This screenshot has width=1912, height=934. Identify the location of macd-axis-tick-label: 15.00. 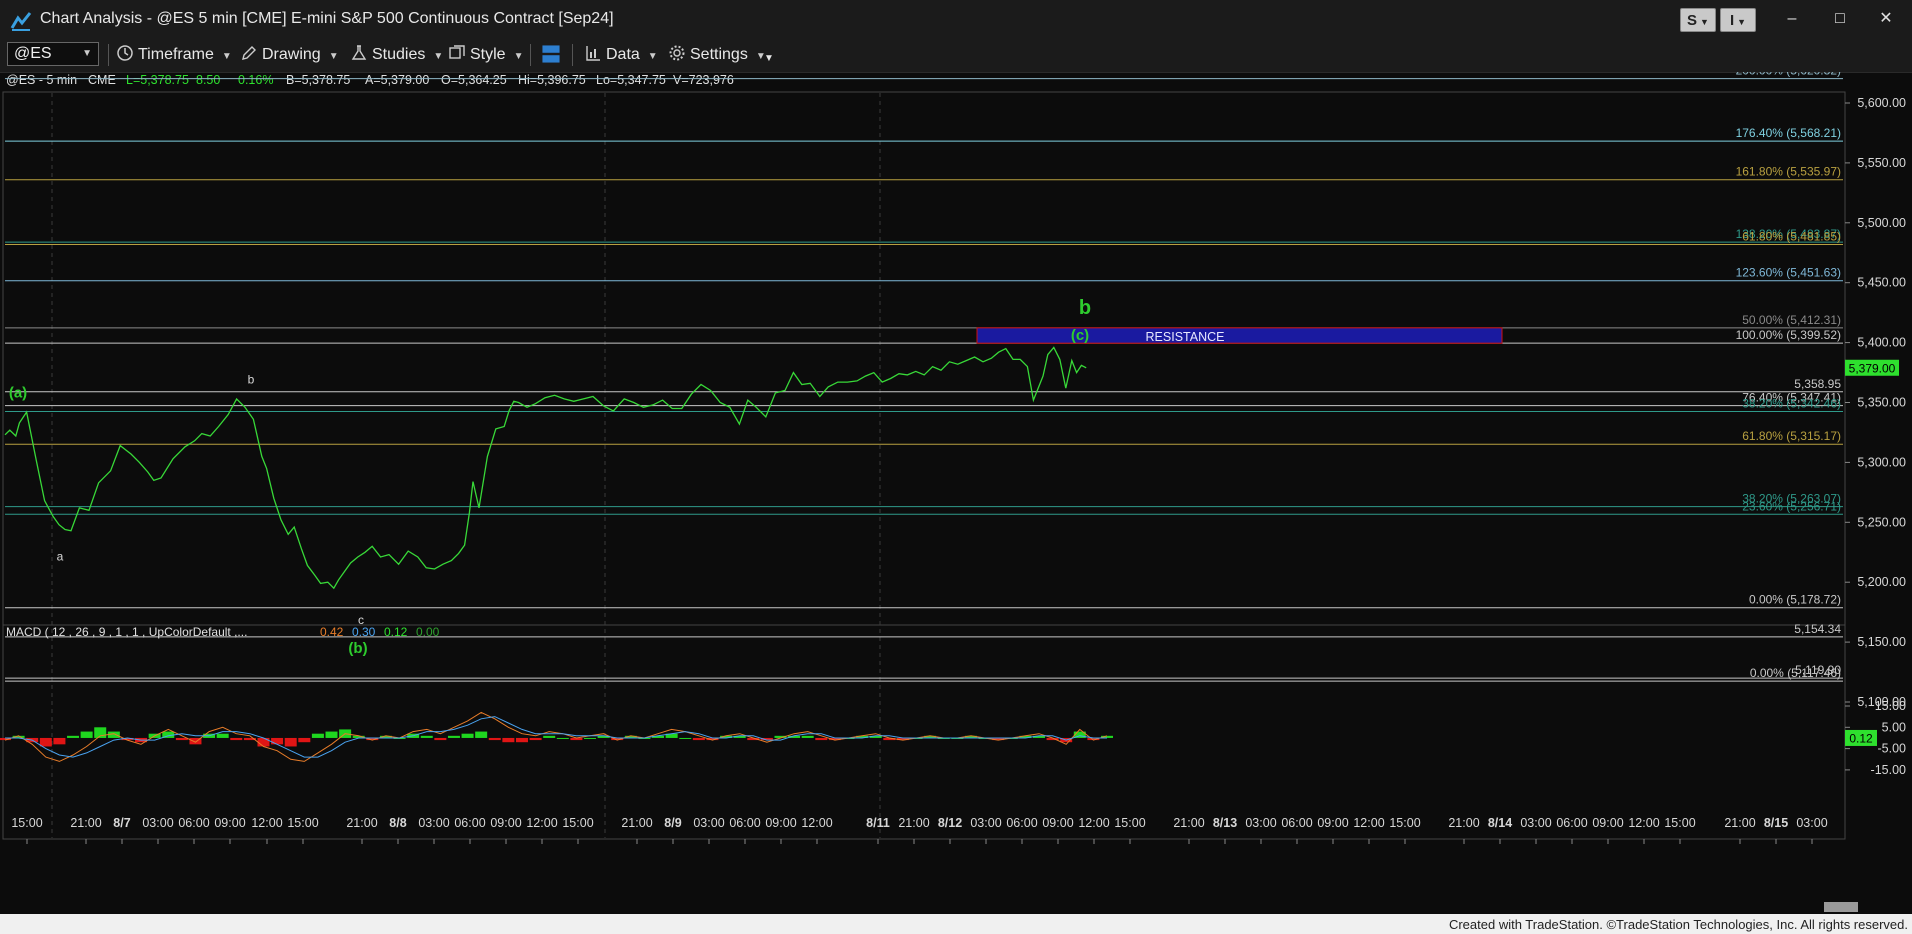
(1890, 706).